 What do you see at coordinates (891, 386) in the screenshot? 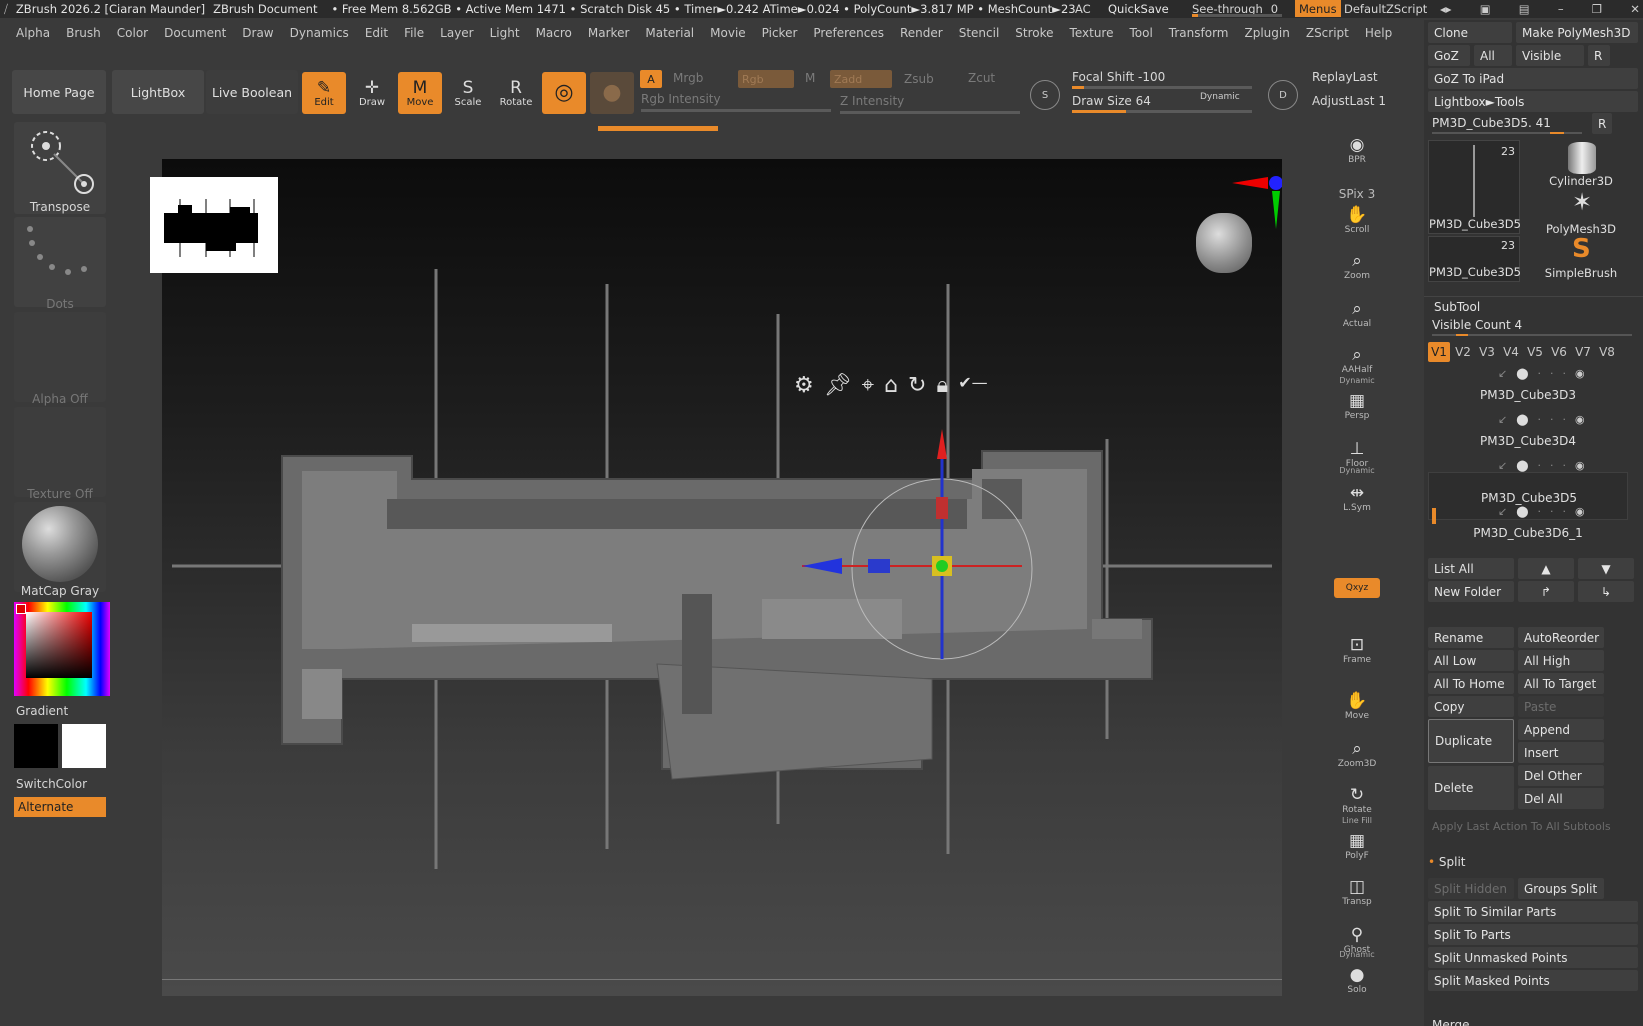
I see `gizmo-home-icon: ⌂` at bounding box center [891, 386].